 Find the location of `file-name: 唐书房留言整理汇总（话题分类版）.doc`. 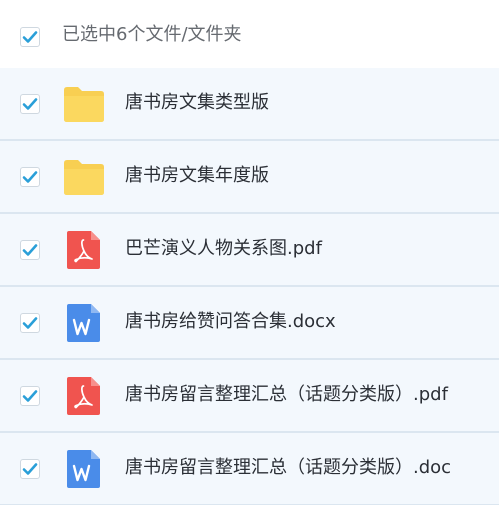

file-name: 唐书房留言整理汇总（话题分类版）.doc is located at coordinates (288, 467).